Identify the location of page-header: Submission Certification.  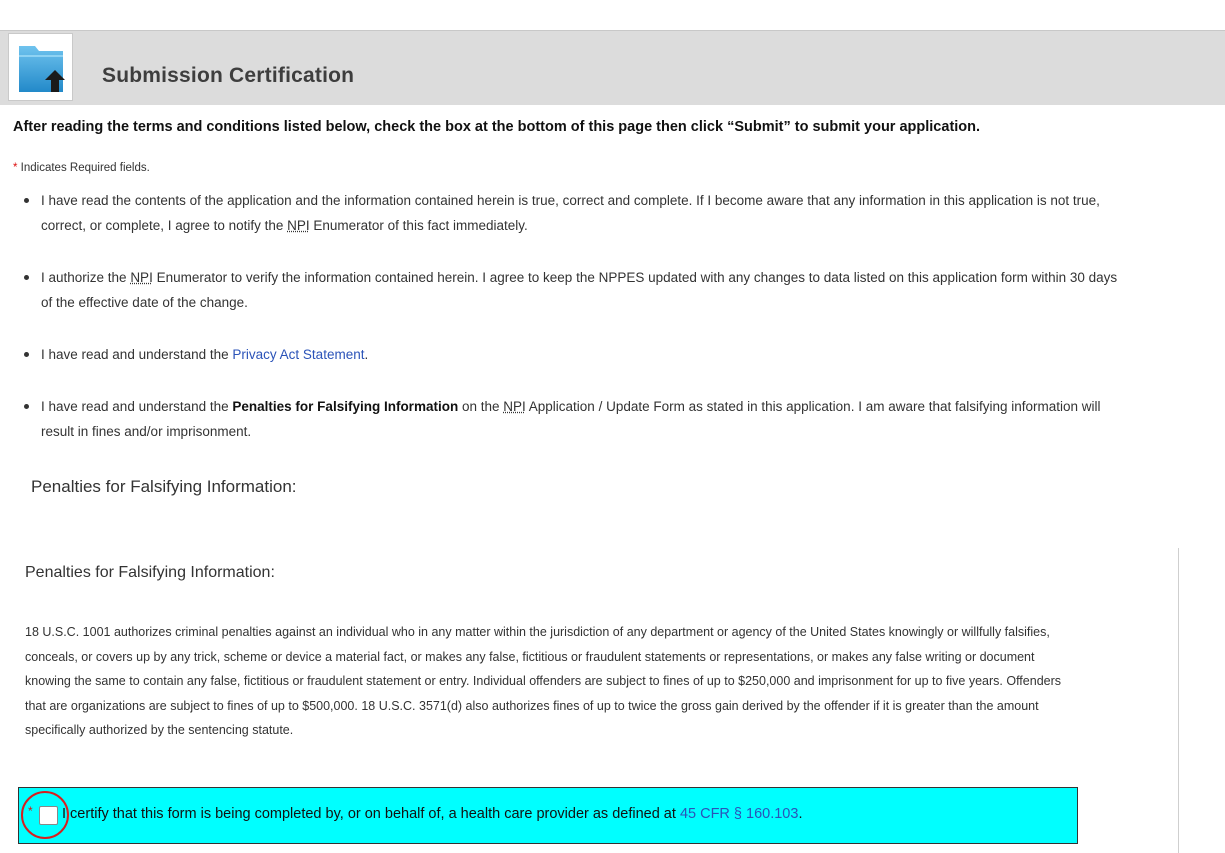
(612, 67).